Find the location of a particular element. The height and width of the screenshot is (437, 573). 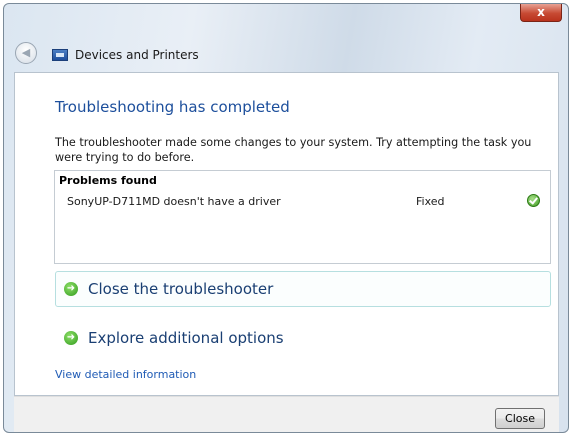

back-arrow-icon: ◀ is located at coordinates (26, 52).